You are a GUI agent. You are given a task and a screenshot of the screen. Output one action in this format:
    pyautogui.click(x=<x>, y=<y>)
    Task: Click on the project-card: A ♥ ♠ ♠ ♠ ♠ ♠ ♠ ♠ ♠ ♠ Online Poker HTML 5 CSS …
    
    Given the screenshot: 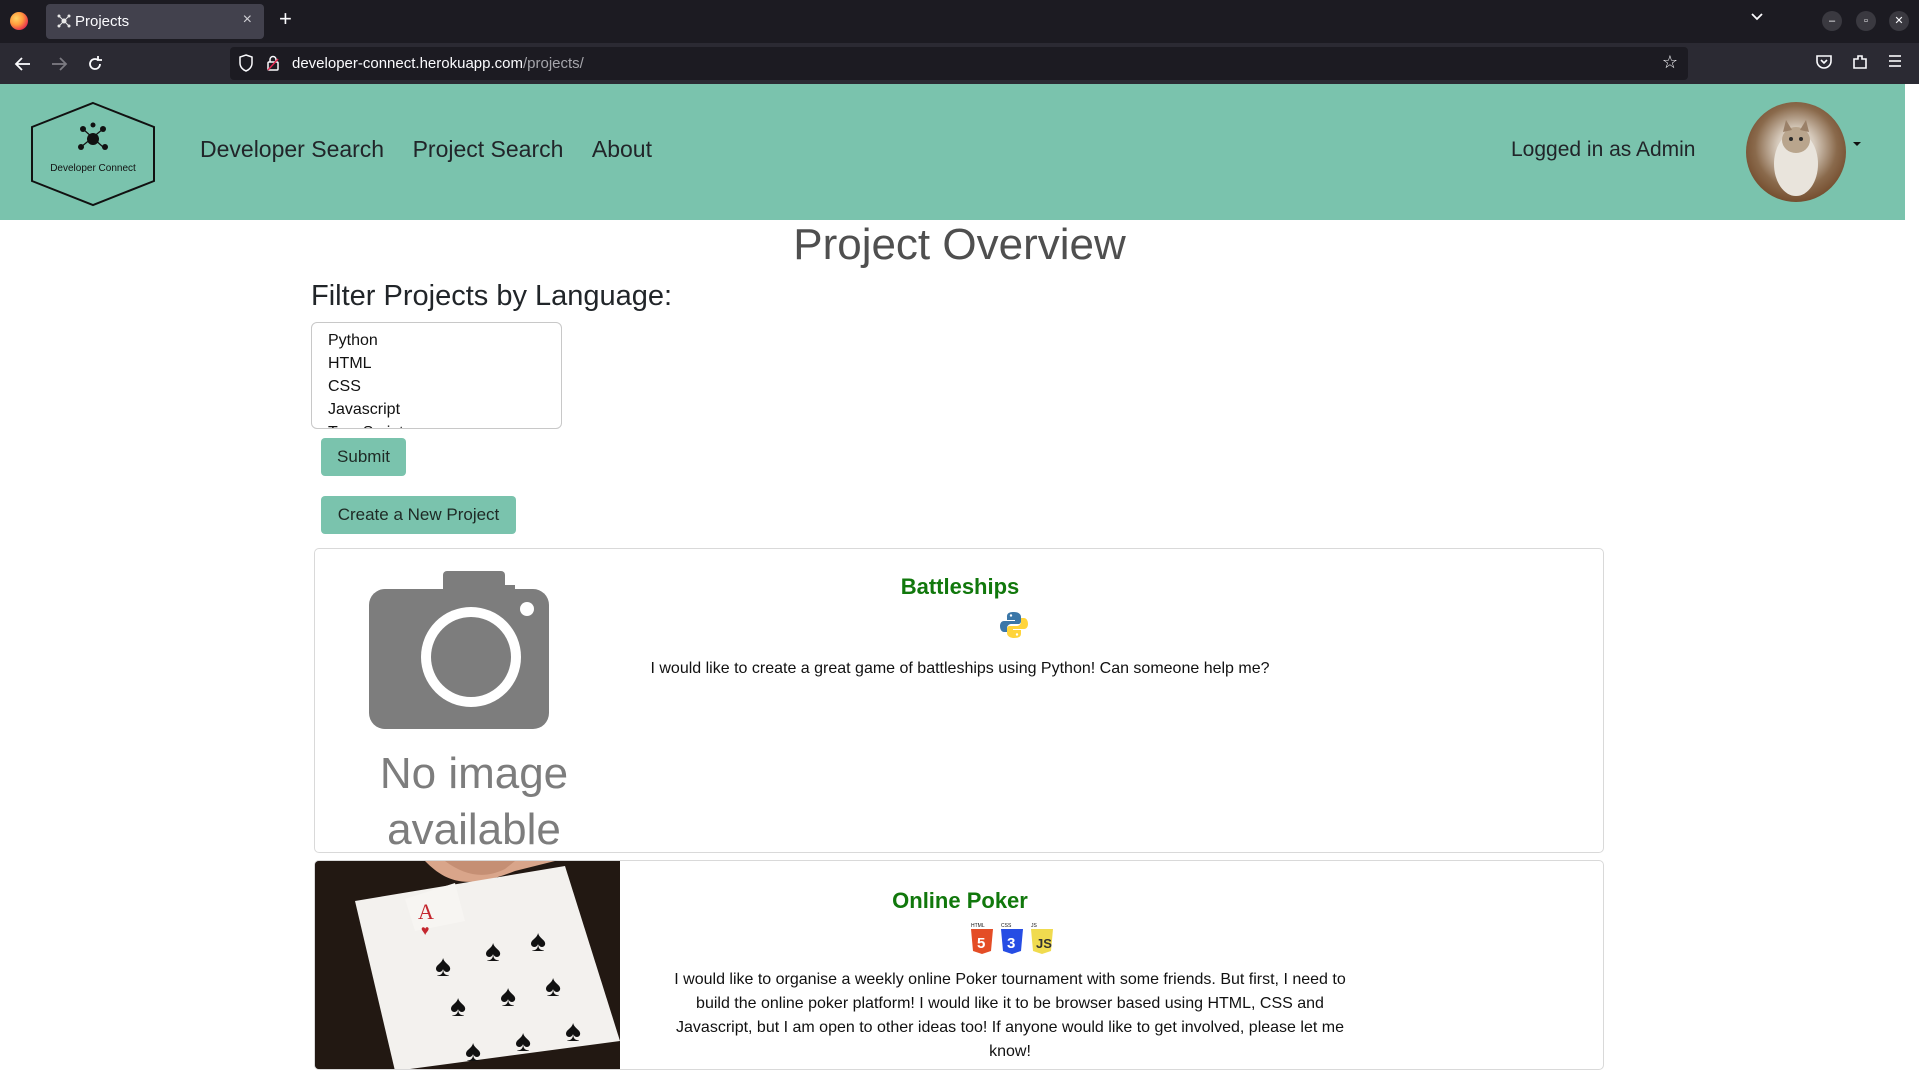 What is the action you would take?
    pyautogui.click(x=959, y=965)
    